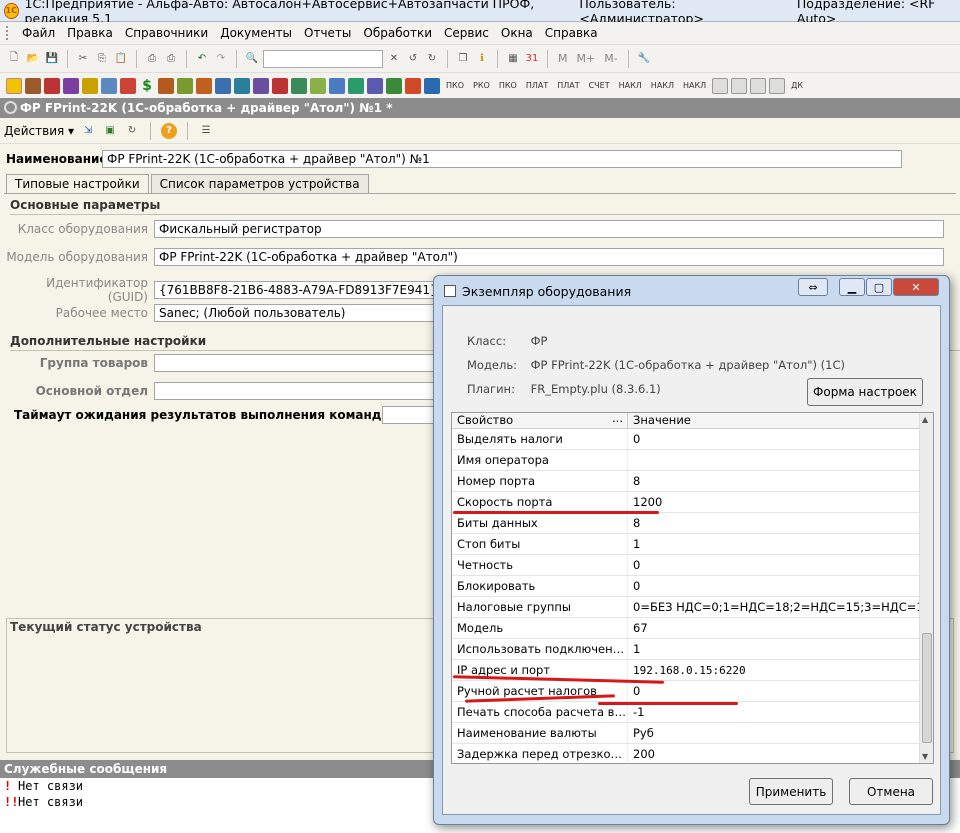  I want to click on find-icon: 🔍, so click(252, 59).